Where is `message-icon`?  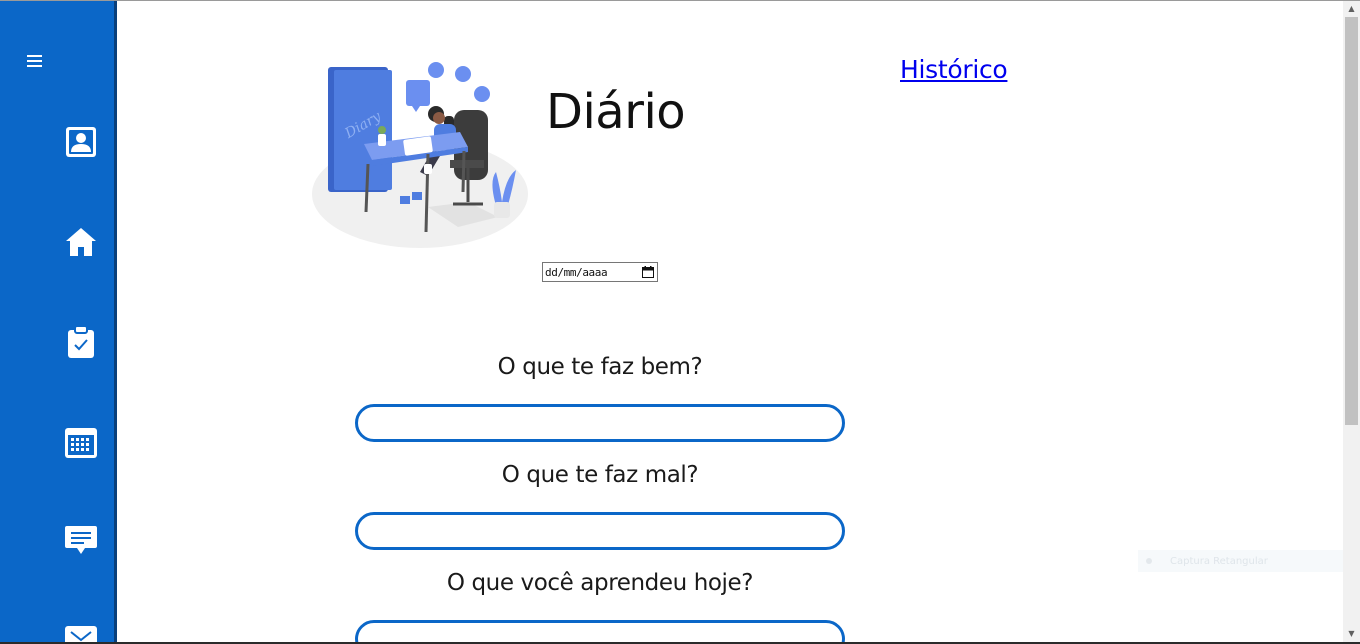
message-icon is located at coordinates (81, 540).